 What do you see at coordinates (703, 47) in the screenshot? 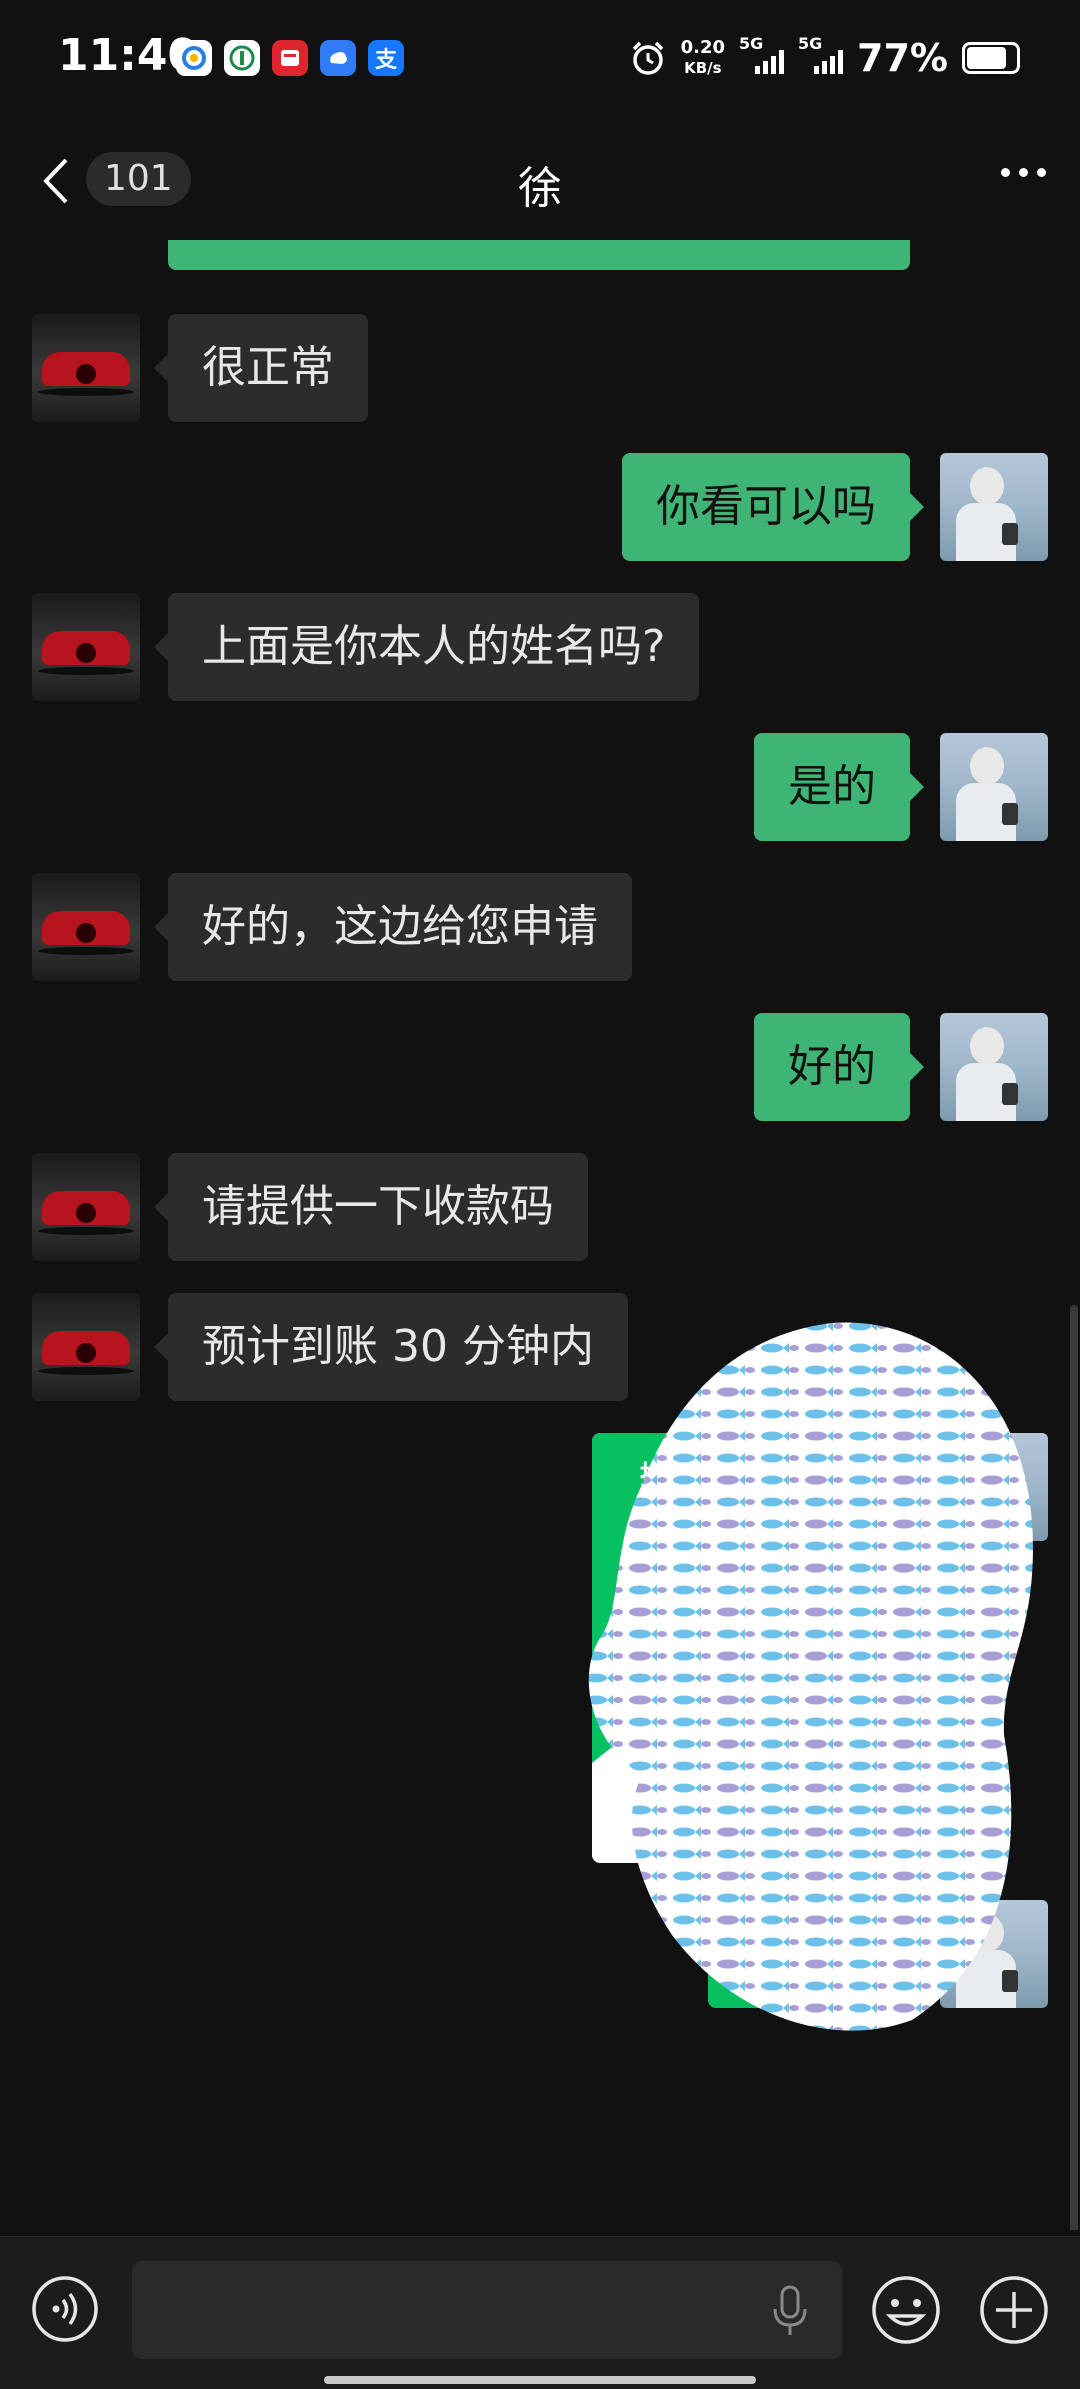
I see `network-speed-value: 0.20` at bounding box center [703, 47].